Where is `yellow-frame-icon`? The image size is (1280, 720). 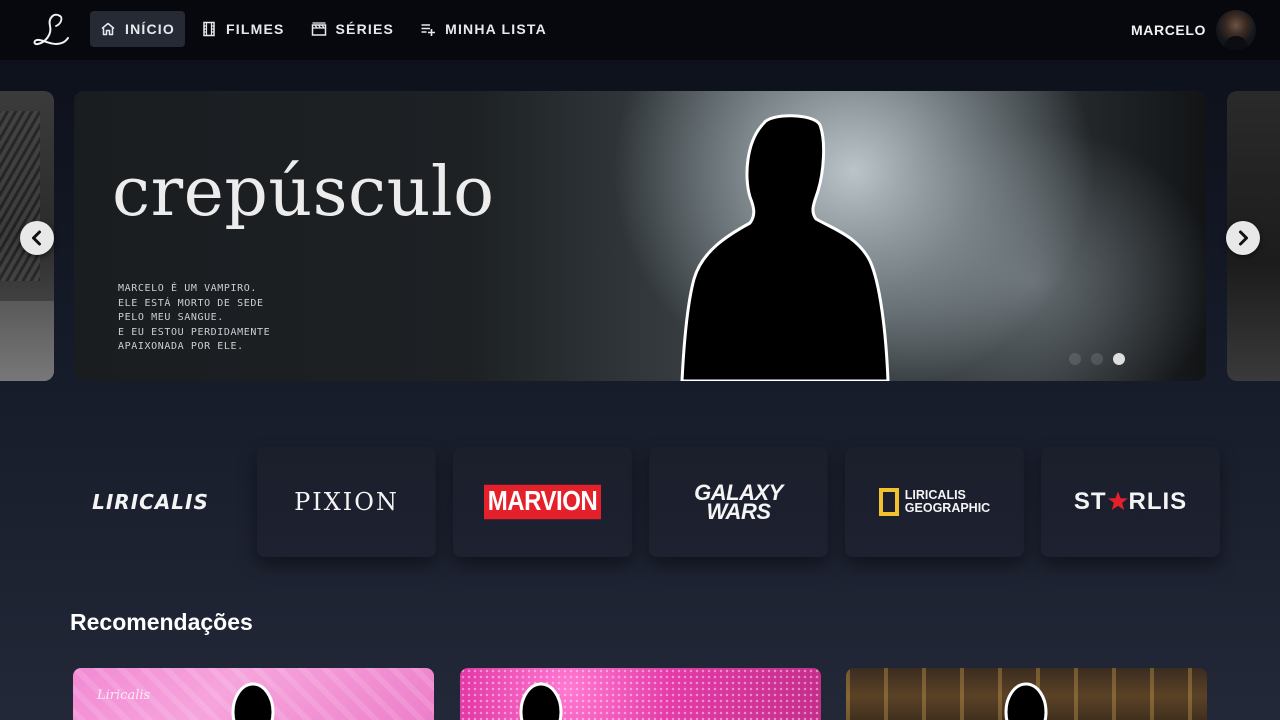
yellow-frame-icon is located at coordinates (888, 502).